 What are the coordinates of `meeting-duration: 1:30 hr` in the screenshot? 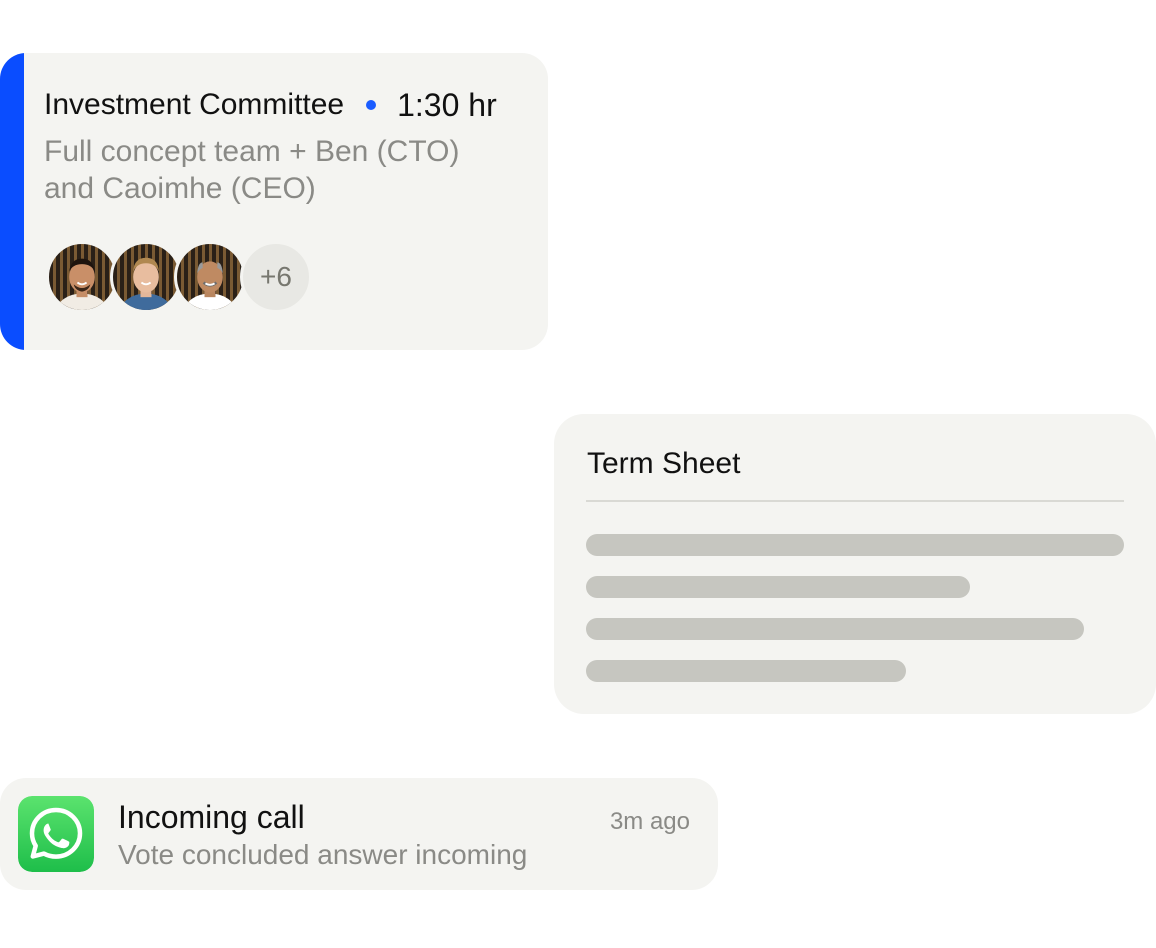 It's located at (447, 105).